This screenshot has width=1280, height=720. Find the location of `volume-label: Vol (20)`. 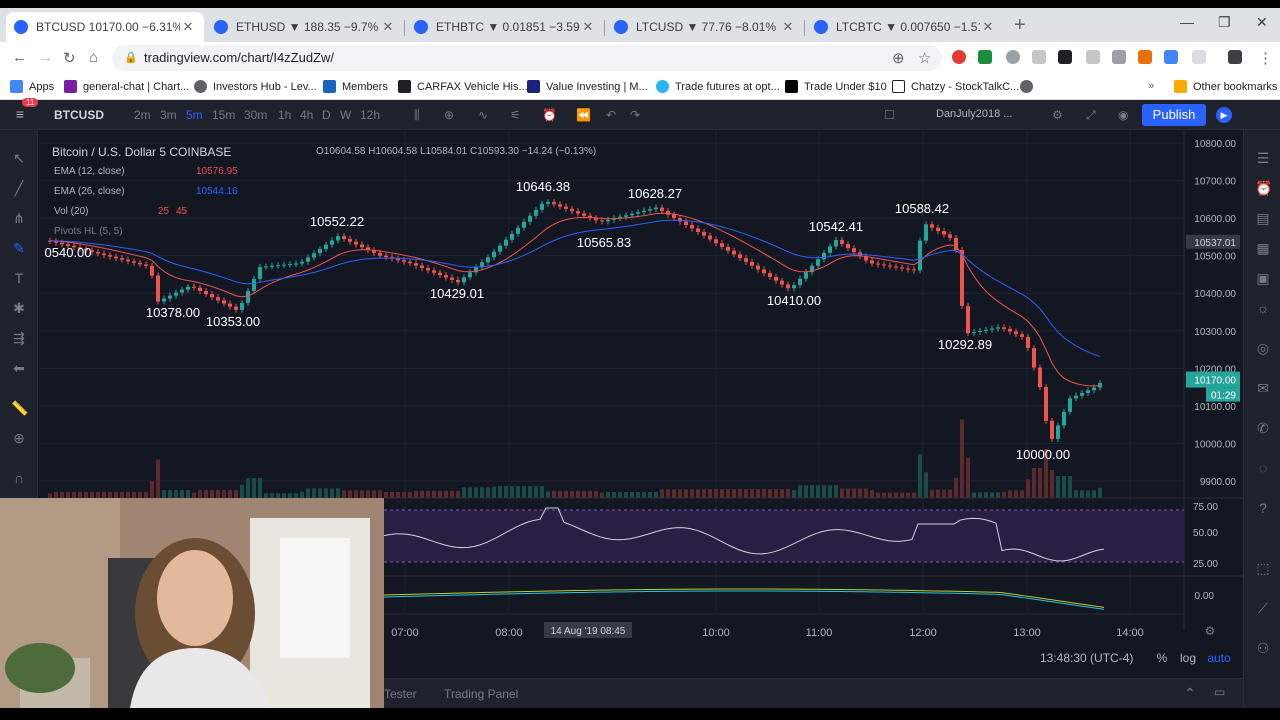

volume-label: Vol (20) is located at coordinates (71, 211).